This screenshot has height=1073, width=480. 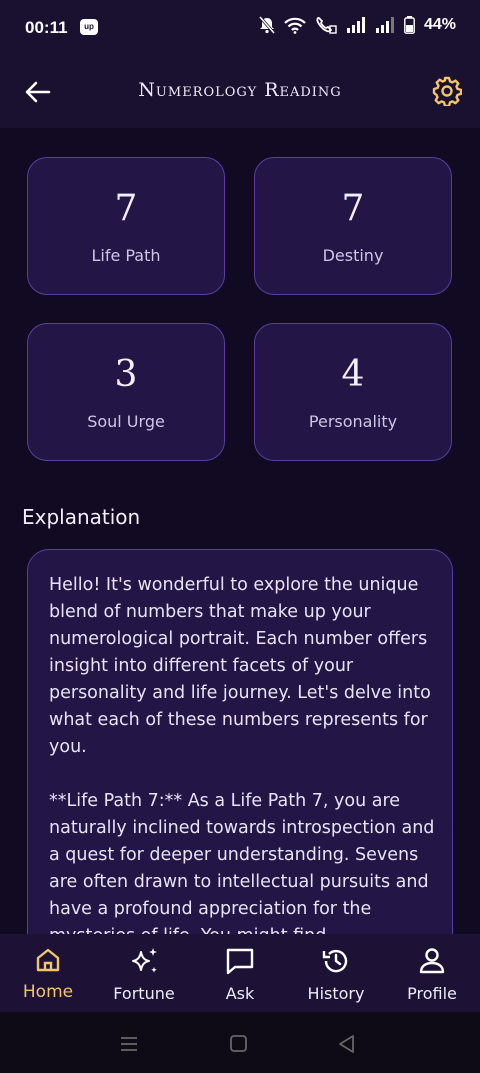 What do you see at coordinates (240, 961) in the screenshot?
I see `chat-icon` at bounding box center [240, 961].